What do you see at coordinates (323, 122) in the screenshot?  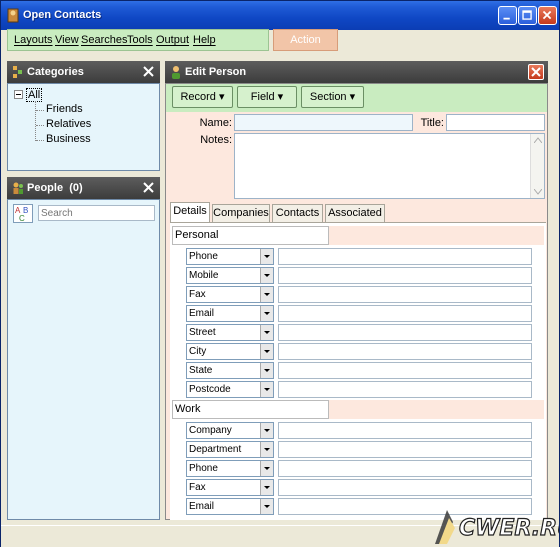 I see `name-field` at bounding box center [323, 122].